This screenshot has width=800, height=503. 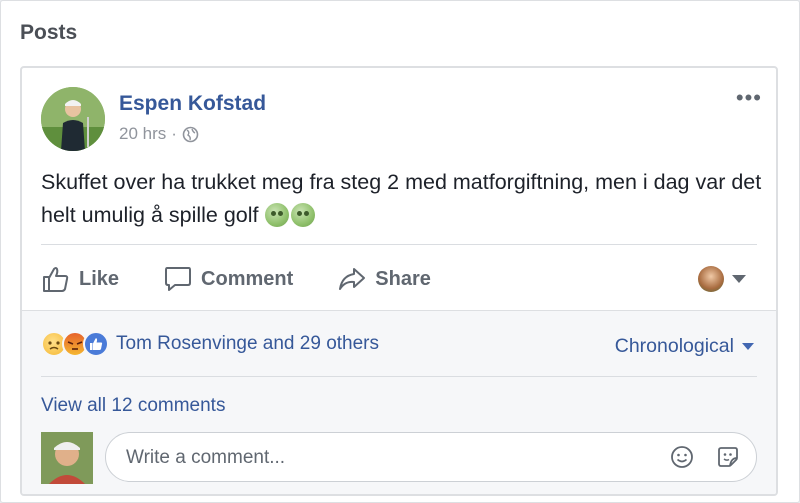 What do you see at coordinates (749, 98) in the screenshot?
I see `more-options-icon: •••` at bounding box center [749, 98].